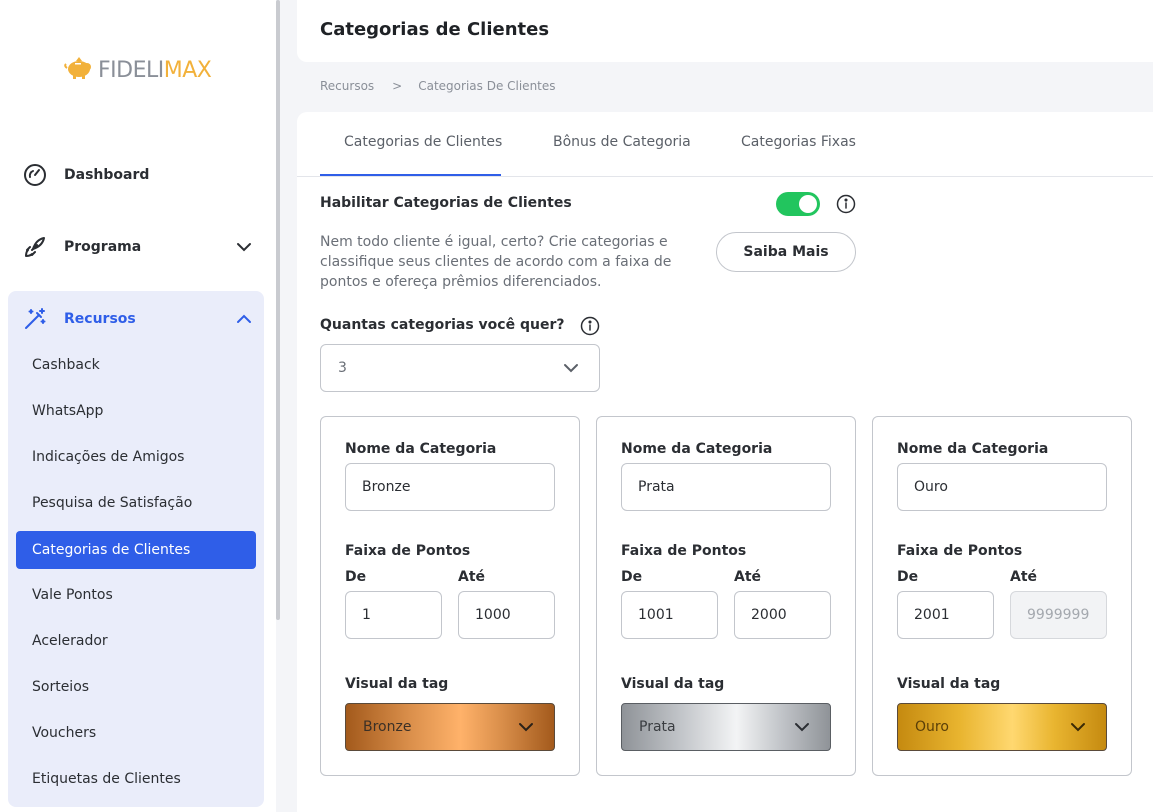 The width and height of the screenshot is (1153, 812). What do you see at coordinates (450, 487) in the screenshot?
I see `category-name-input: Bronze` at bounding box center [450, 487].